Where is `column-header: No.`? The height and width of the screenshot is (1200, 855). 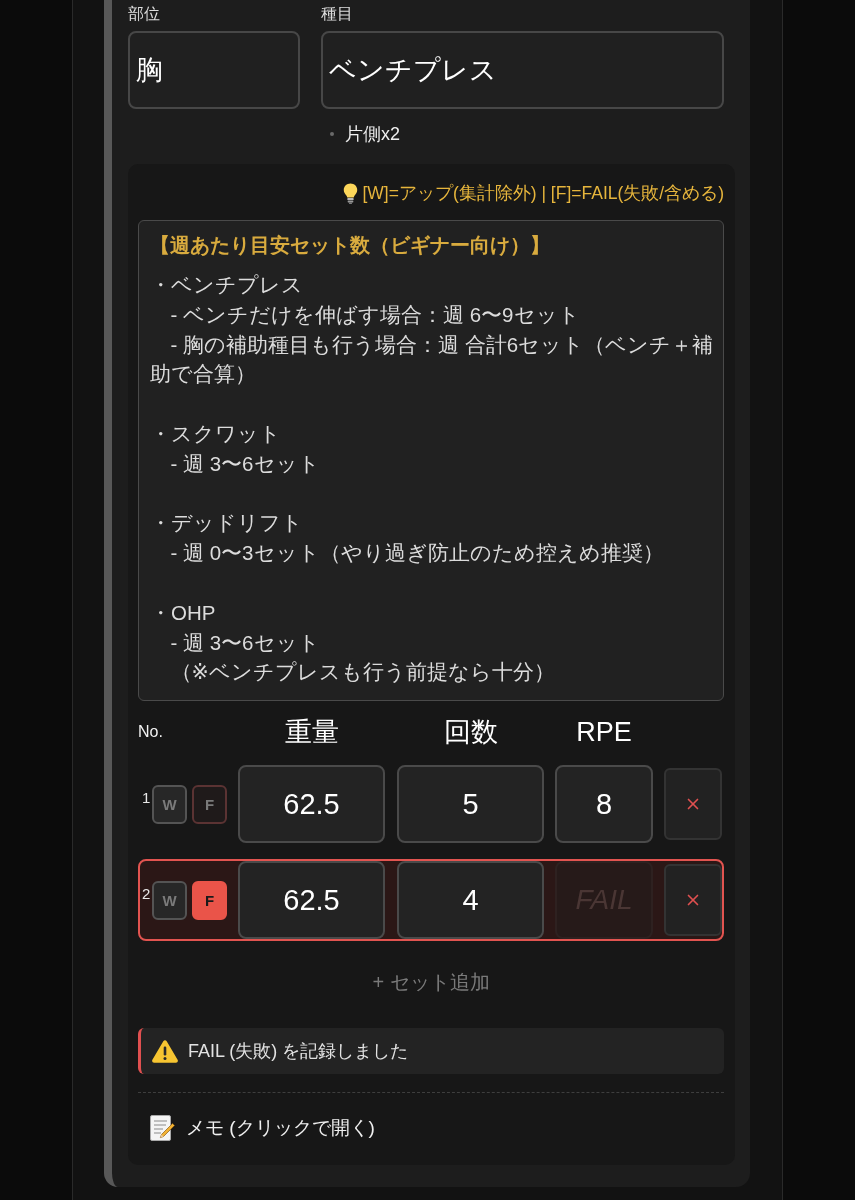 column-header: No. is located at coordinates (151, 732).